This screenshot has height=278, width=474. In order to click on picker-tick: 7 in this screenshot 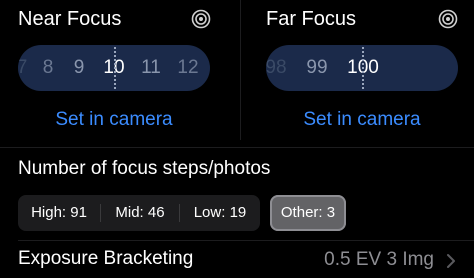, I will do `click(23, 67)`.